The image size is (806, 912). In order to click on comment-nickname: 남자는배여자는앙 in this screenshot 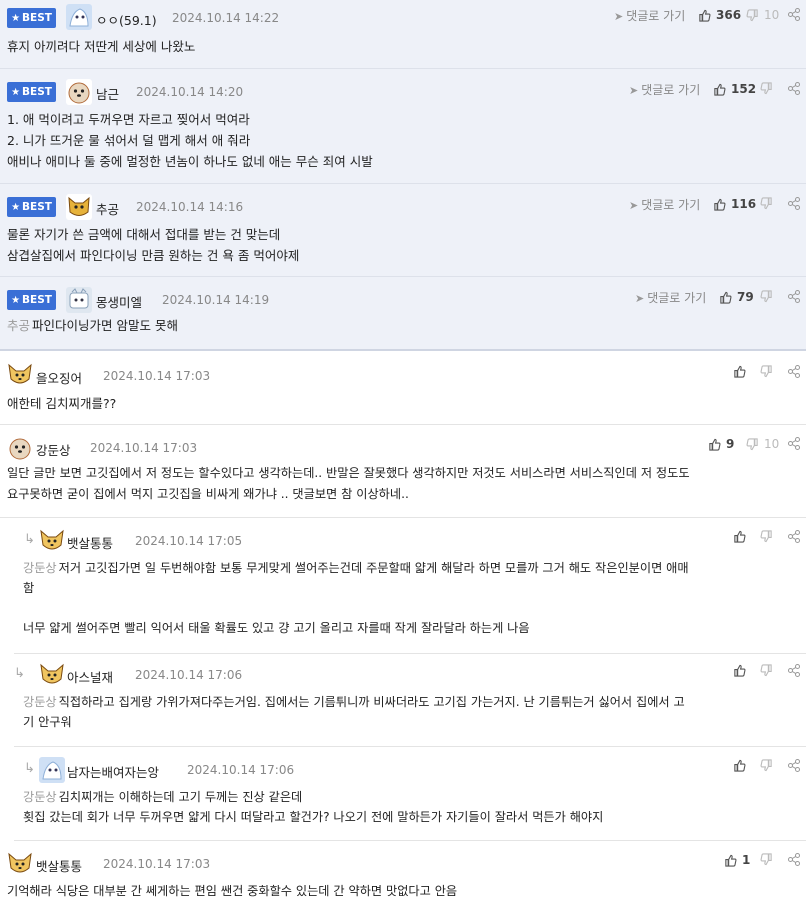, I will do `click(113, 771)`.